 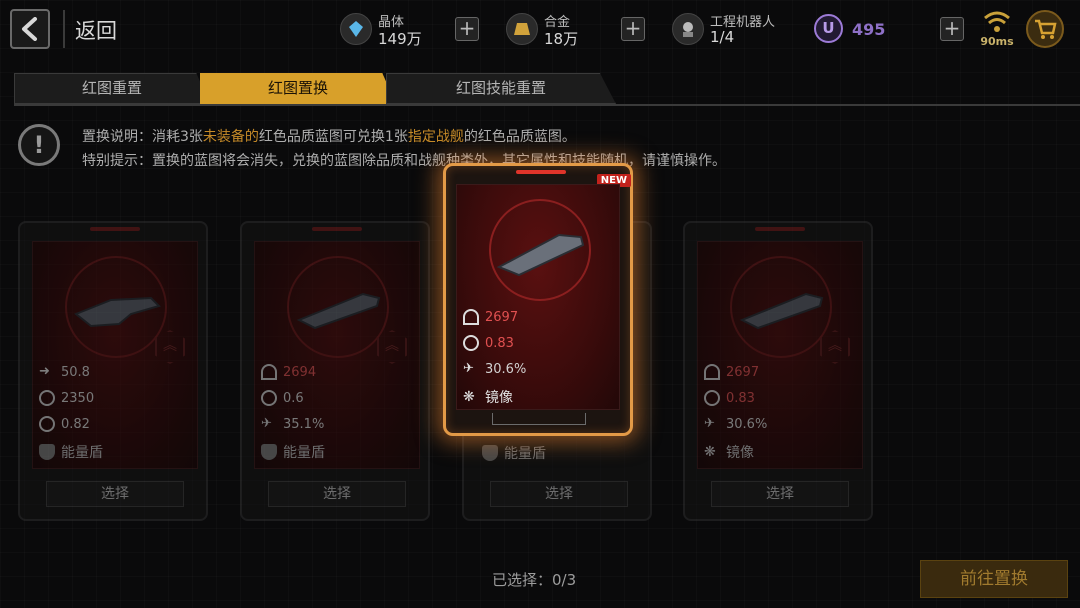 What do you see at coordinates (722, 37) in the screenshot?
I see `robot-value: 1/4` at bounding box center [722, 37].